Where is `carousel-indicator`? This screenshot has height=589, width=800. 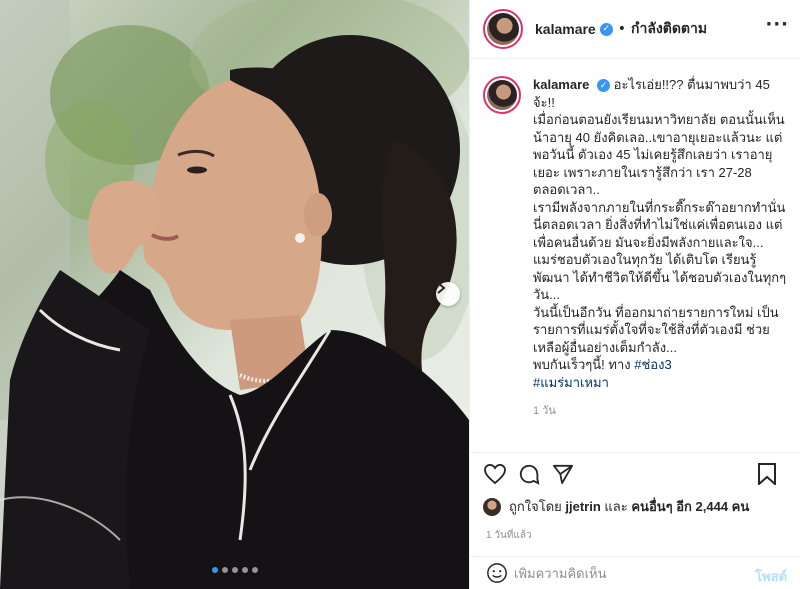
carousel-indicator is located at coordinates (234, 570).